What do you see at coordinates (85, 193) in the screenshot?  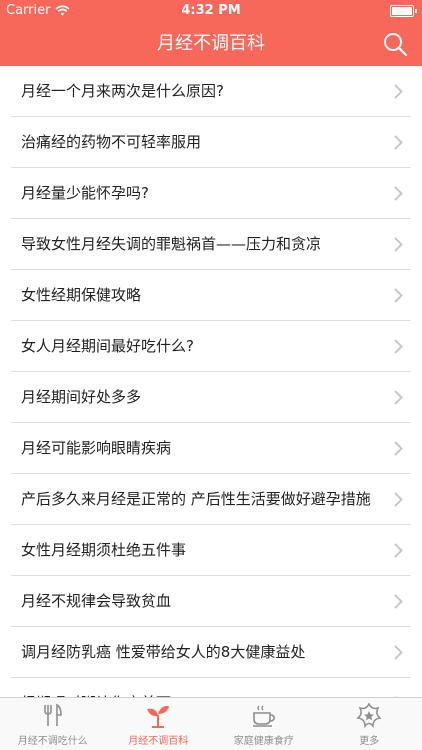 I see `article-title: 月经量少能怀孕吗?` at bounding box center [85, 193].